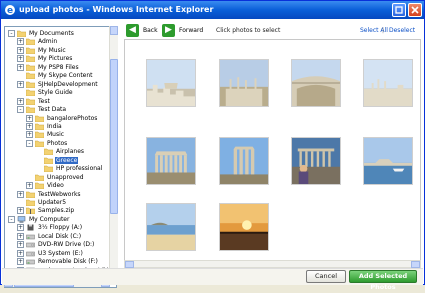 This screenshot has width=425, height=293. Describe the element at coordinates (52, 50) in the screenshot. I see `tree-node-label: My Music` at that location.